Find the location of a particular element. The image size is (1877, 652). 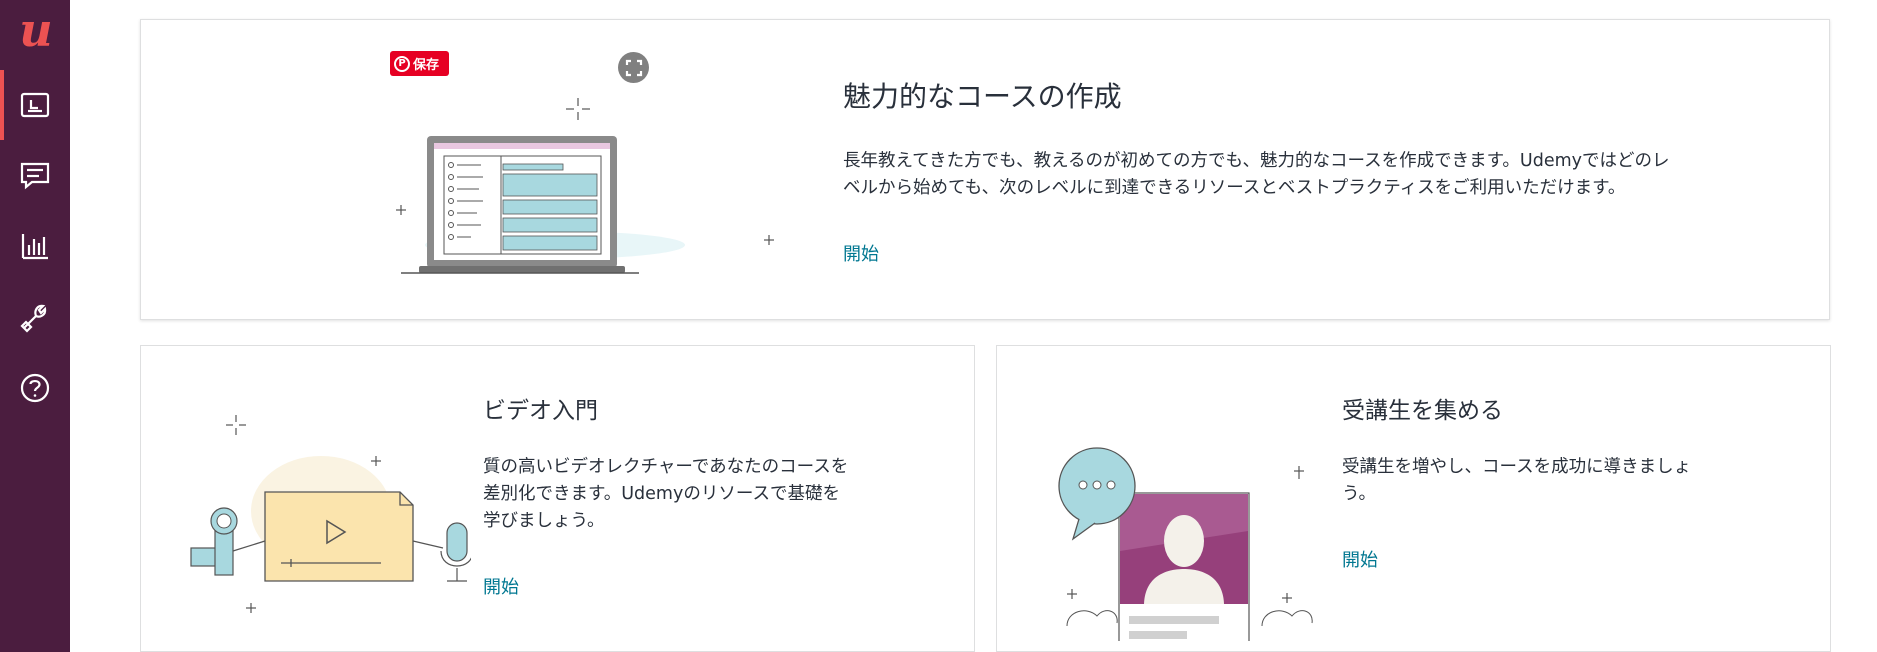

video-description-line: 質の高いビデオレクチャーであなたのコースを is located at coordinates (666, 467).